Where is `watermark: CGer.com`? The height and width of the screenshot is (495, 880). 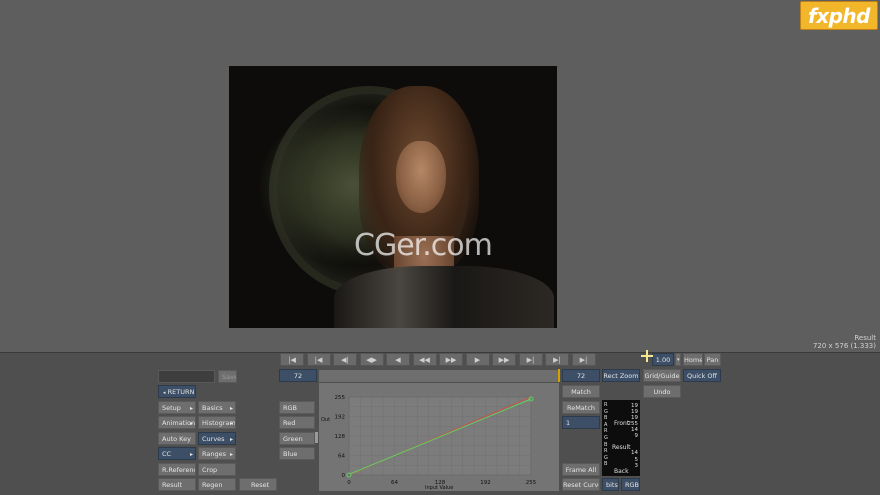 watermark: CGer.com is located at coordinates (423, 245).